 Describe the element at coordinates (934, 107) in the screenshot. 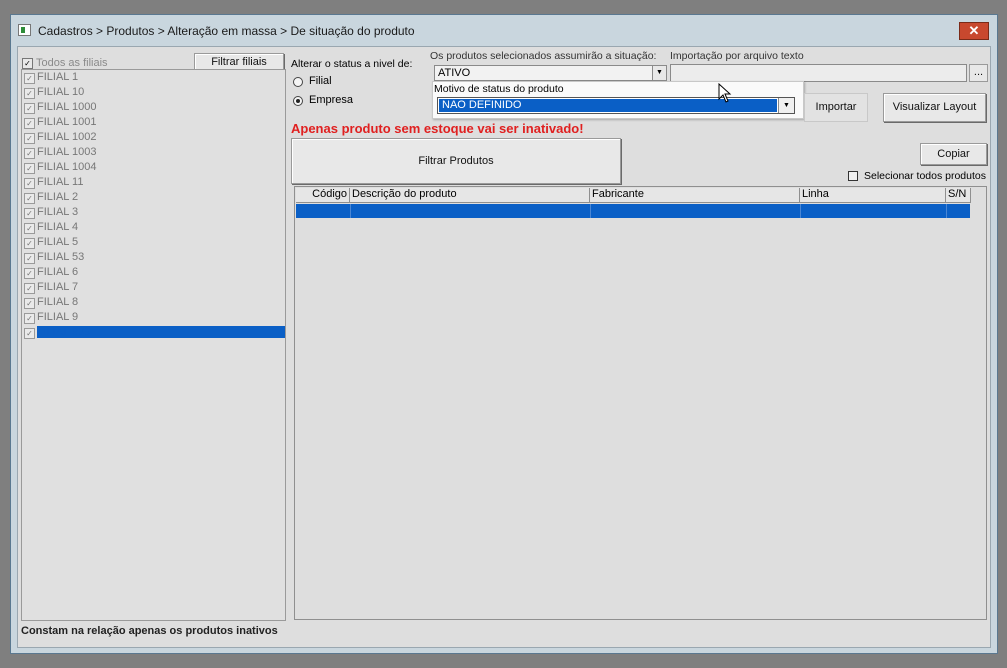

I see `view-layout-button: Visualizar Layout` at that location.